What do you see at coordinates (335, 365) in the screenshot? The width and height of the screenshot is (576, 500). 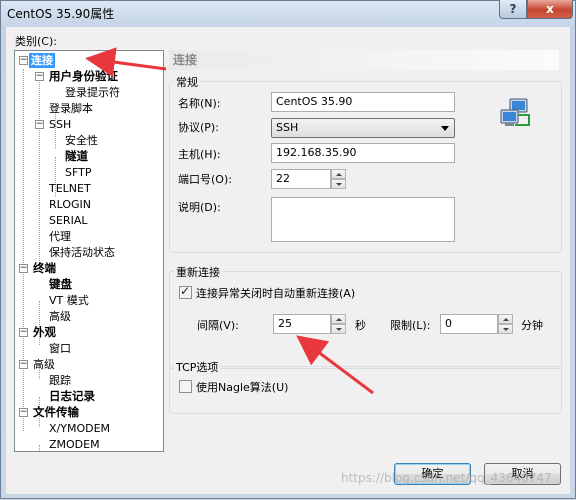 I see `arrow-to-interval` at bounding box center [335, 365].